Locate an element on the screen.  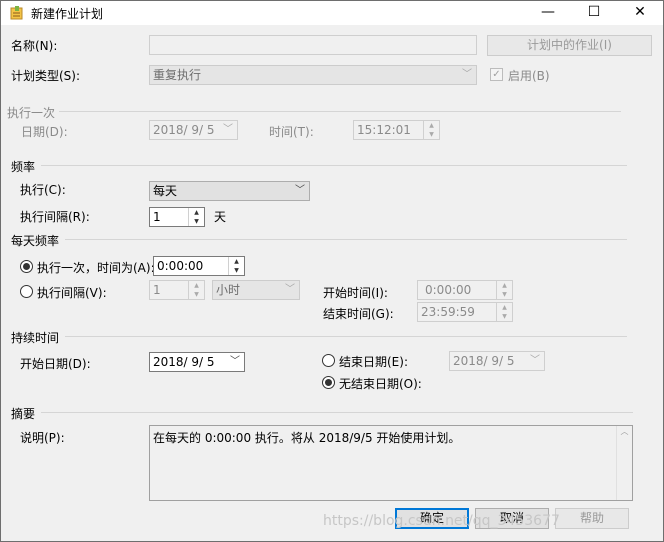
no-end-date-radio is located at coordinates (328, 382).